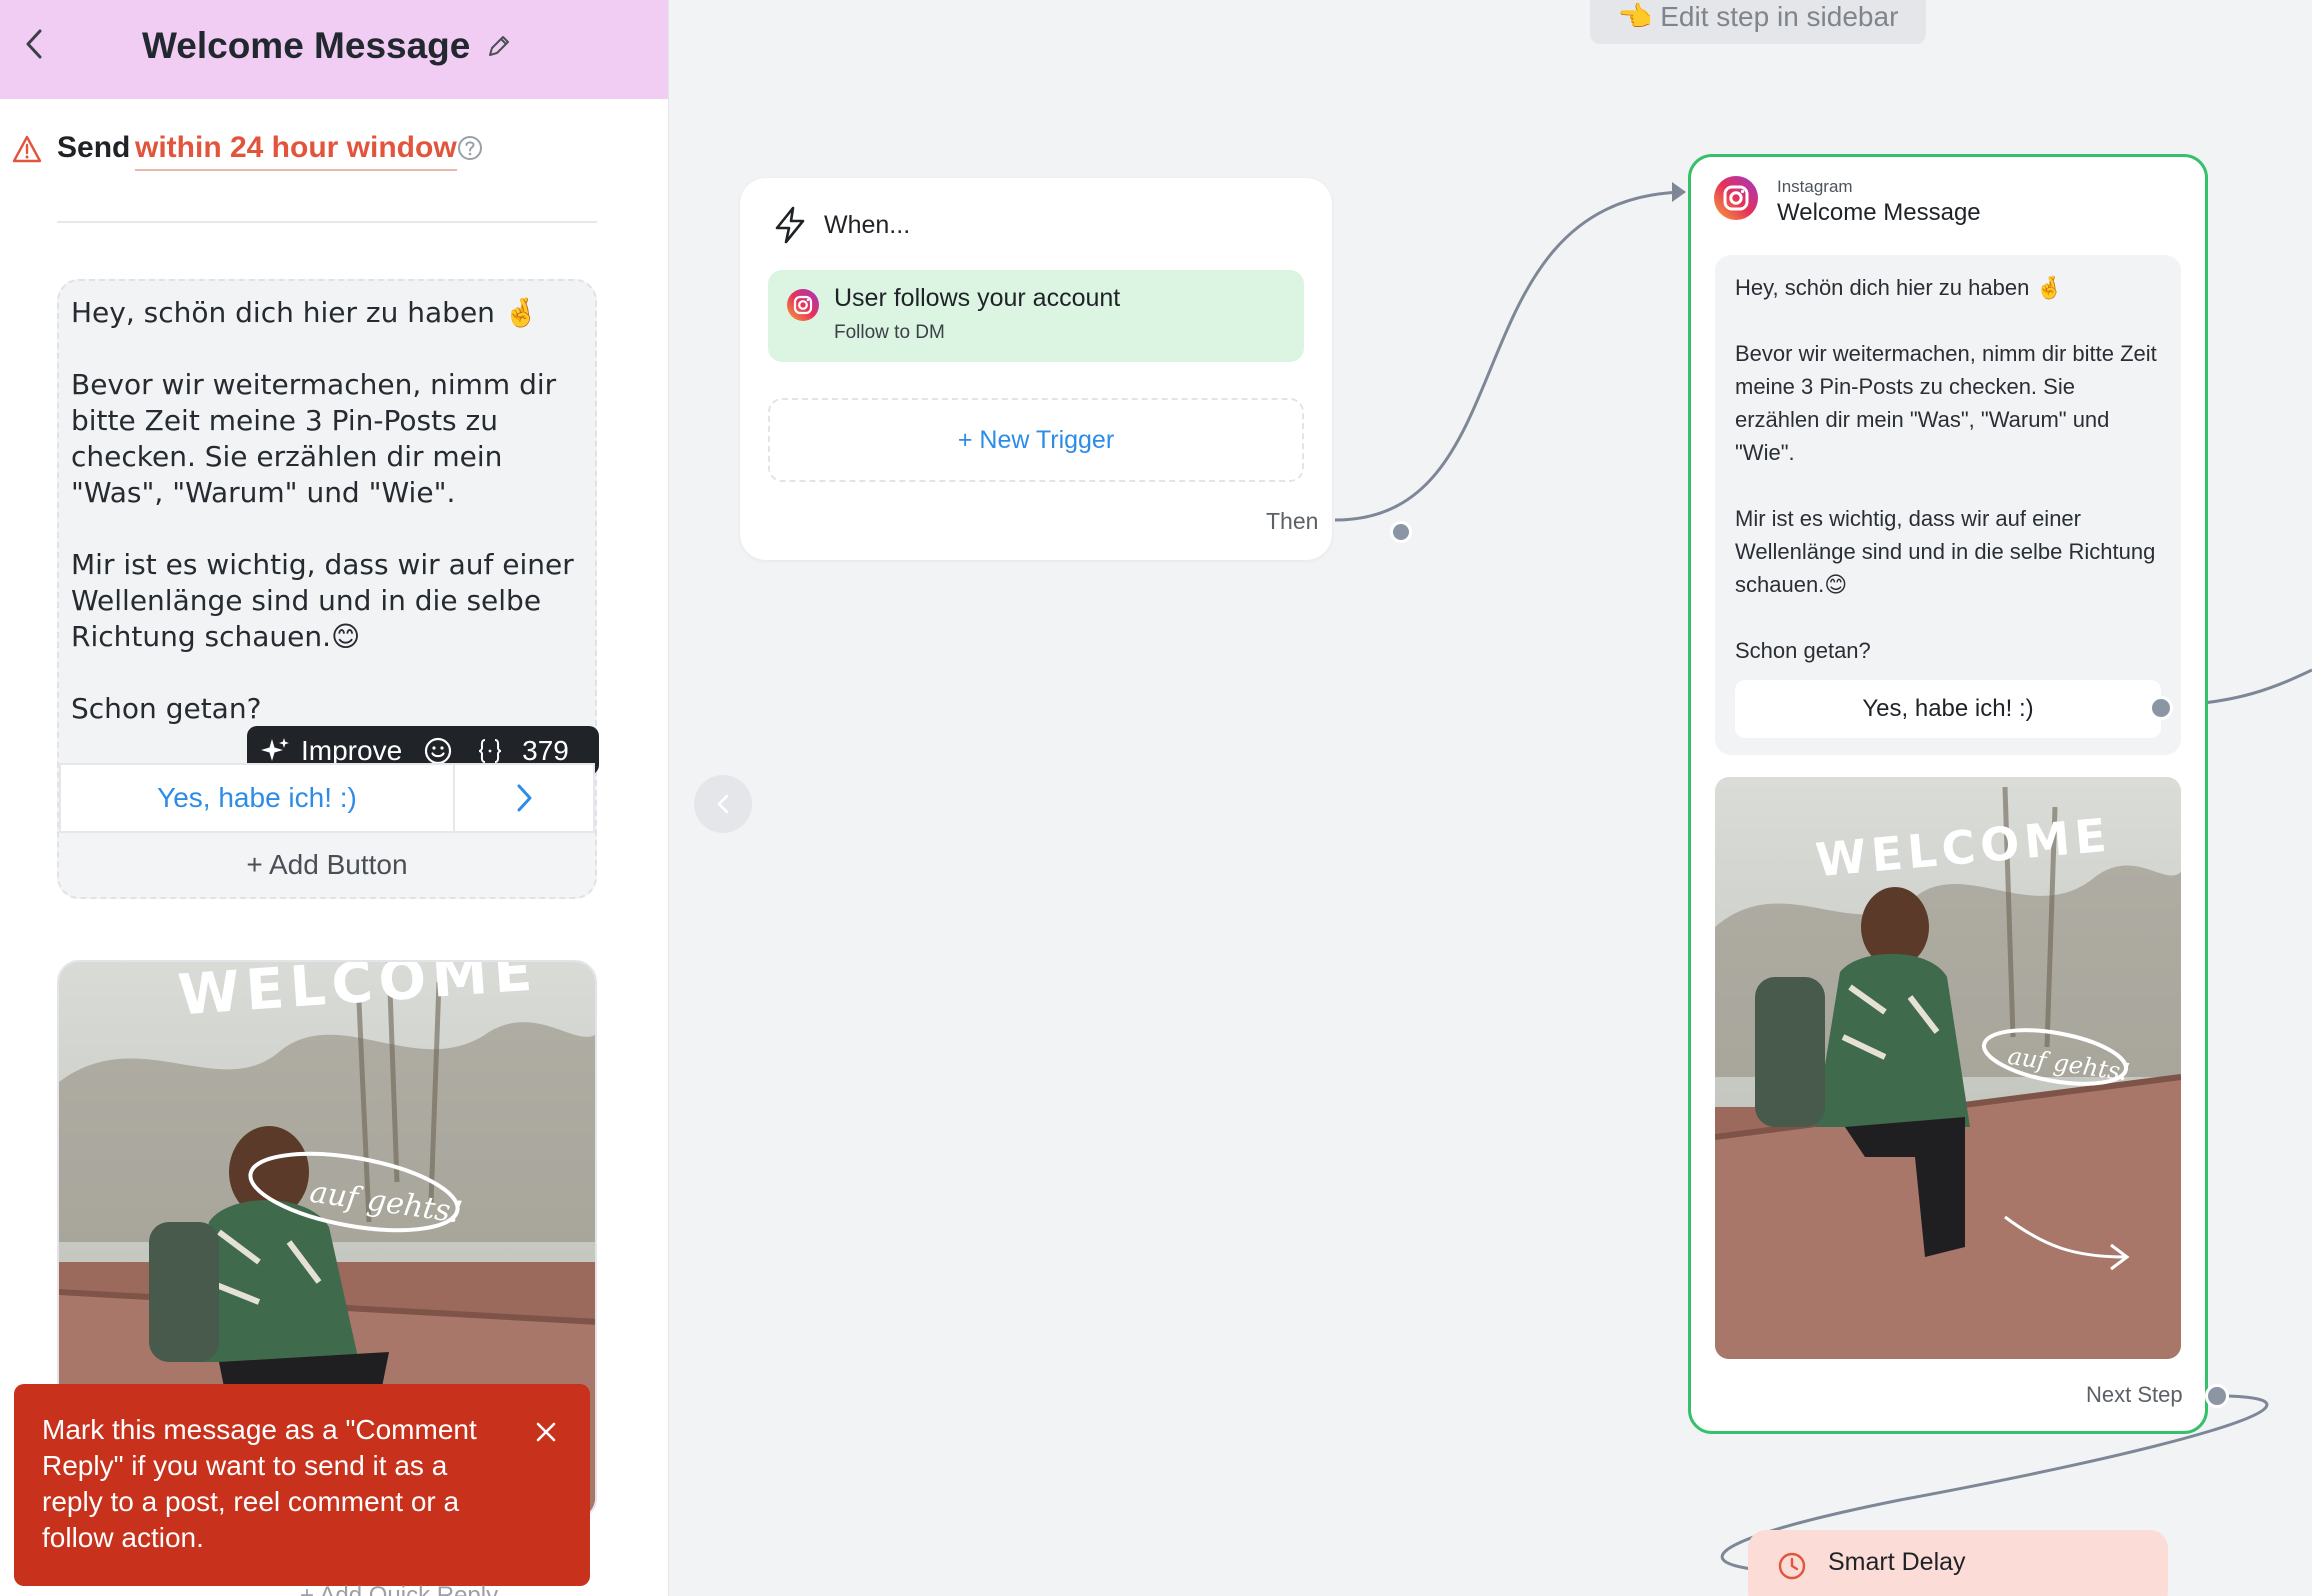 The width and height of the screenshot is (2312, 1596). Describe the element at coordinates (524, 798) in the screenshot. I see `chevron-right-icon` at that location.